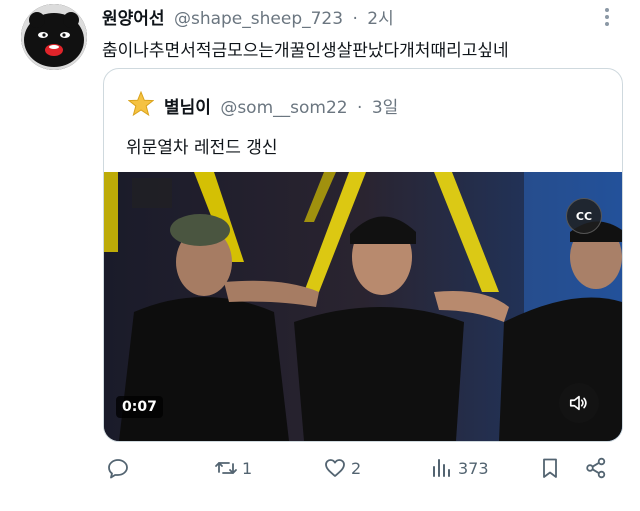 This screenshot has width=640, height=511. What do you see at coordinates (202, 148) in the screenshot?
I see `quoted-tweet-text: 위문열차 레전드 갱신` at bounding box center [202, 148].